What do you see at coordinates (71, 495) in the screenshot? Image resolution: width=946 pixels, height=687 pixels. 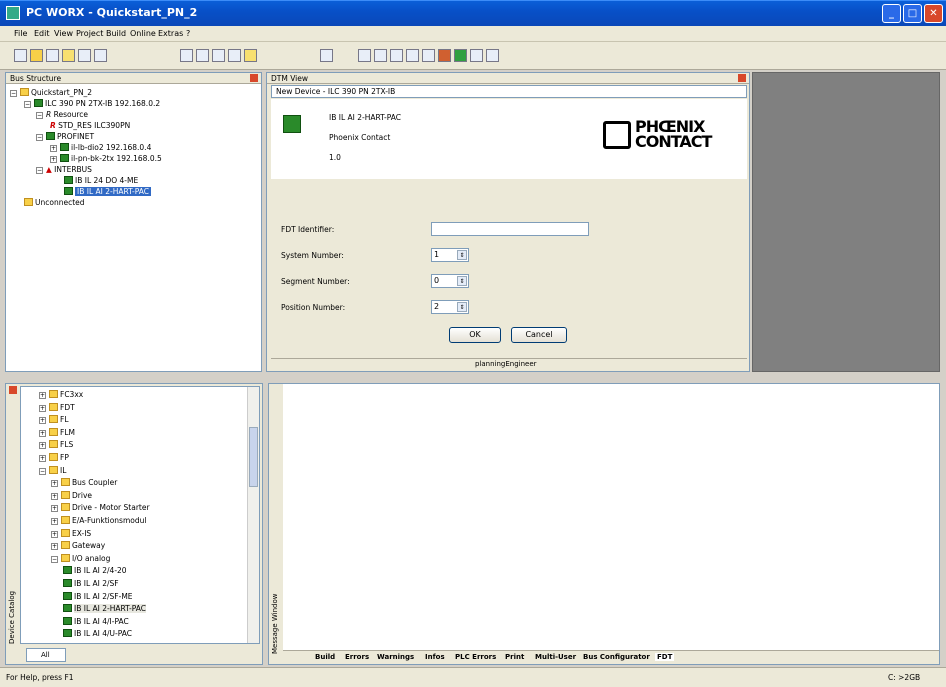 I see `catalog-item: + Drive` at bounding box center [71, 495].